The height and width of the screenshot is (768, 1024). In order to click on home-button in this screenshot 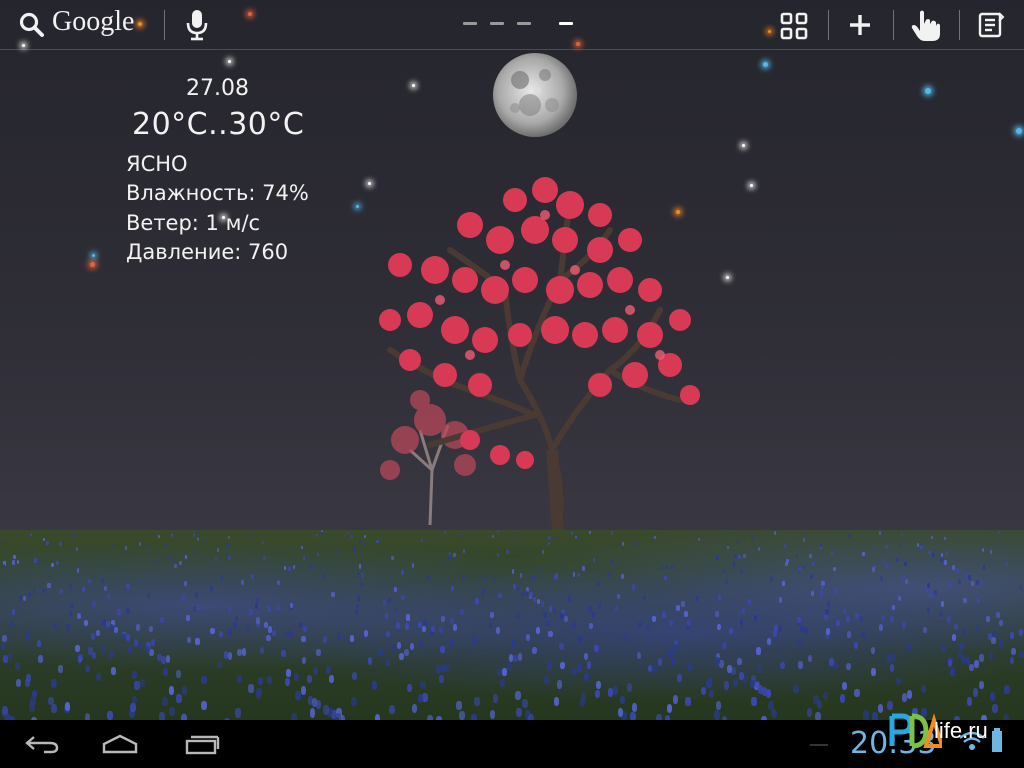, I will do `click(120, 744)`.